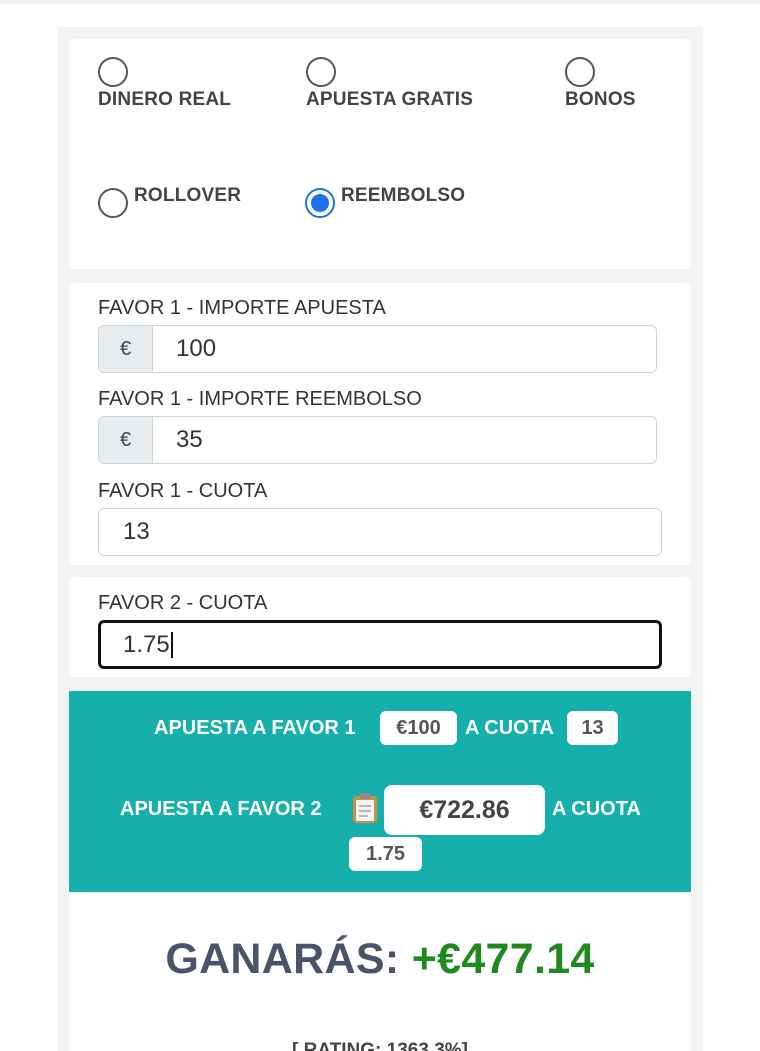 This screenshot has width=760, height=1051. I want to click on favor1-stake-field: € 100, so click(377, 349).